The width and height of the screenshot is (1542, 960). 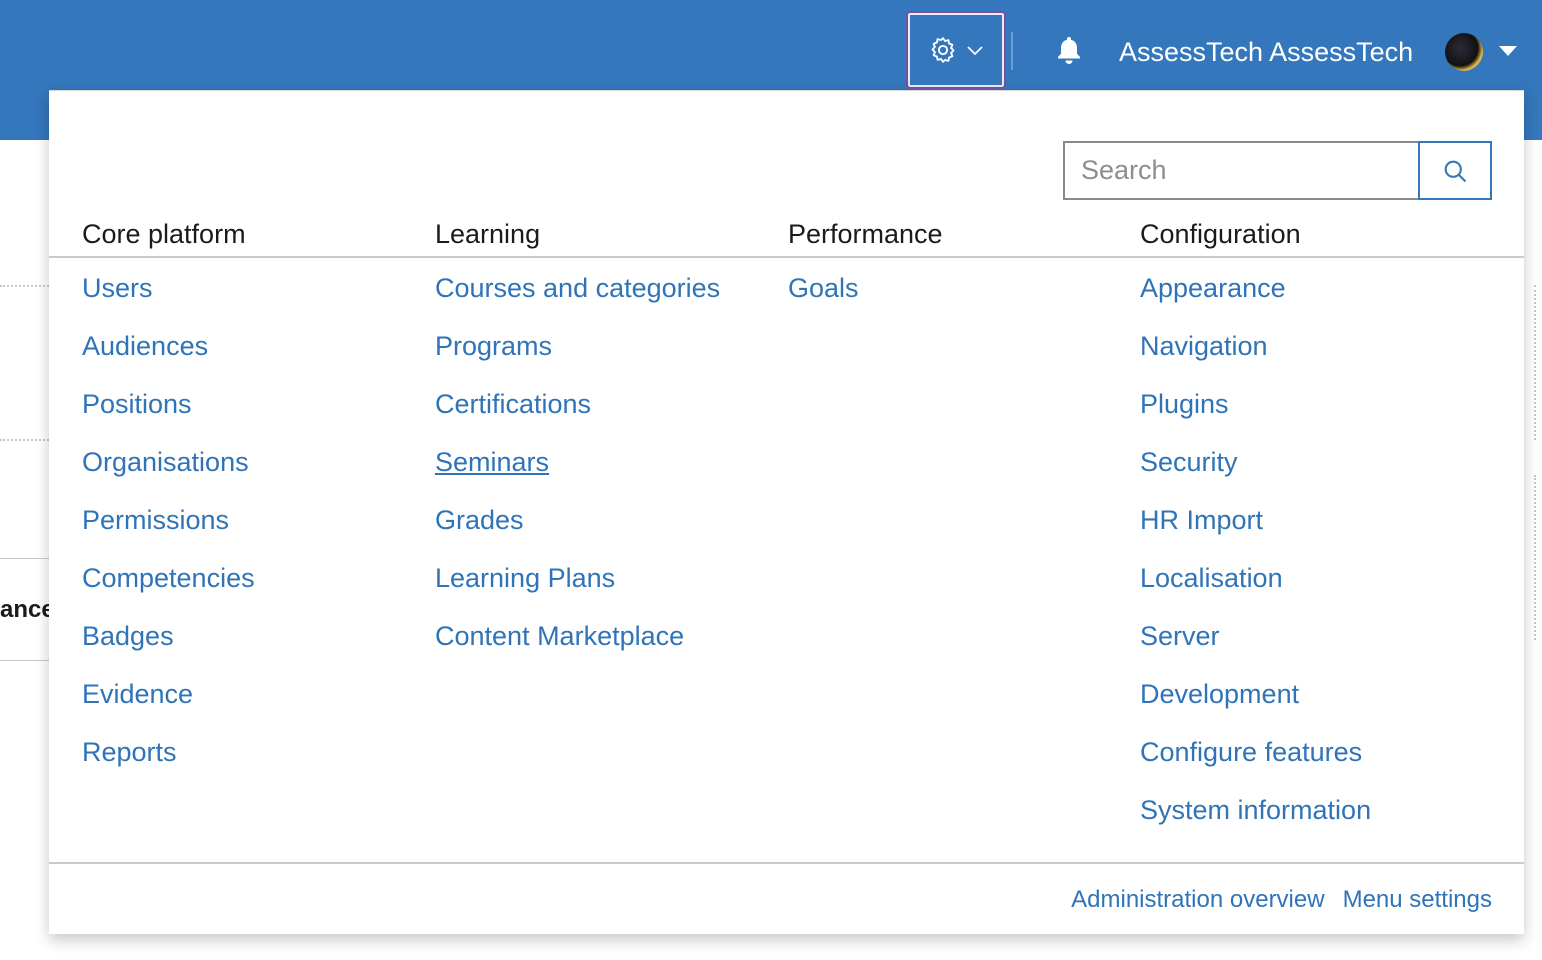 I want to click on column-heading-learning: Learning, so click(x=488, y=234).